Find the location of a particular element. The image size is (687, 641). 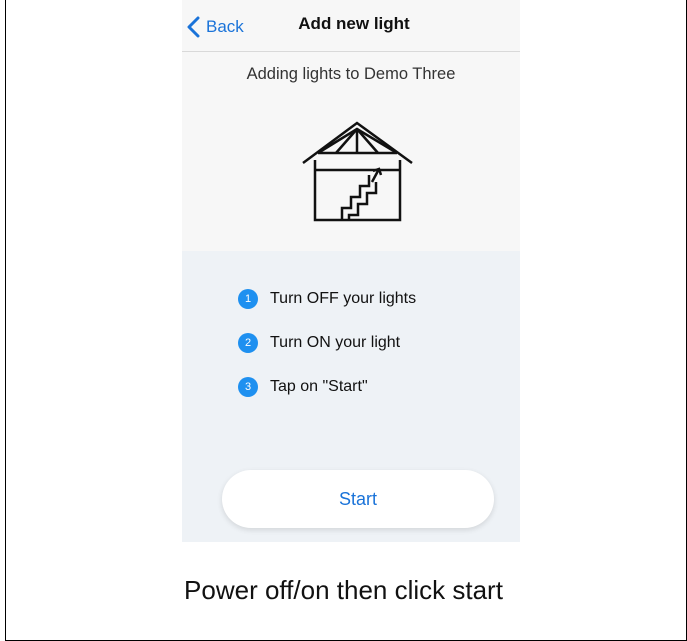

page-title: Add new light is located at coordinates (354, 23).